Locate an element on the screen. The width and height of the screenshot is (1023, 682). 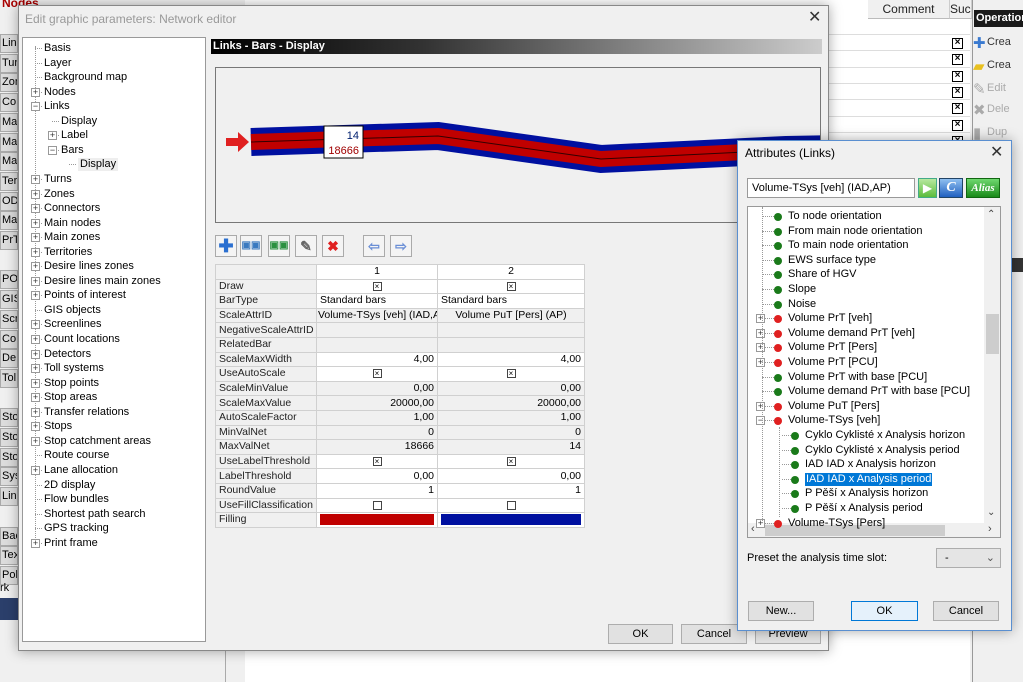
tree-item: Main zones is located at coordinates (72, 237).